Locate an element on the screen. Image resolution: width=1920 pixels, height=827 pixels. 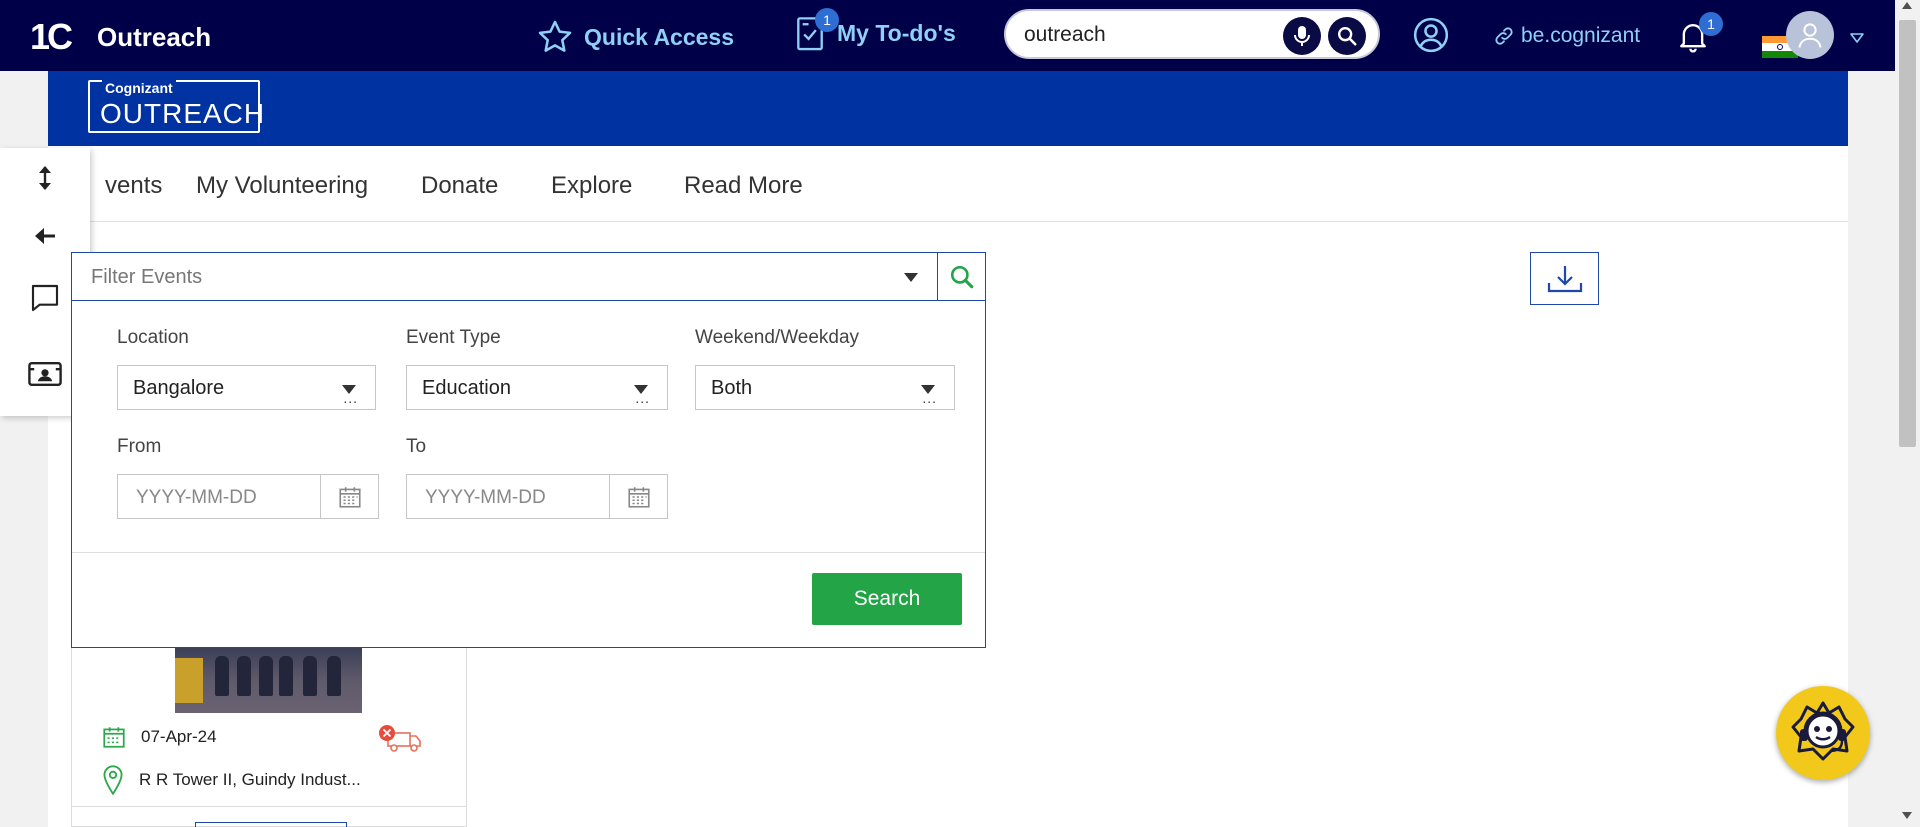
location-pin-icon is located at coordinates (113, 780).